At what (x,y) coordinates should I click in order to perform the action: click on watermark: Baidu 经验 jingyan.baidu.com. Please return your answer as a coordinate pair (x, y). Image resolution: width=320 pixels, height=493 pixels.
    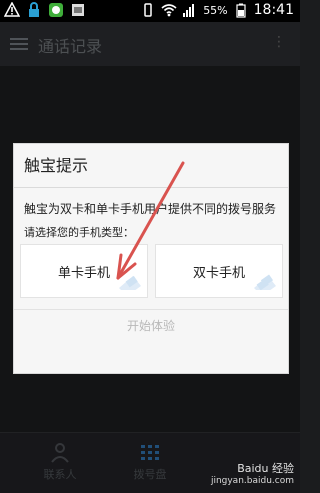
    Looking at the image, I should click on (252, 475).